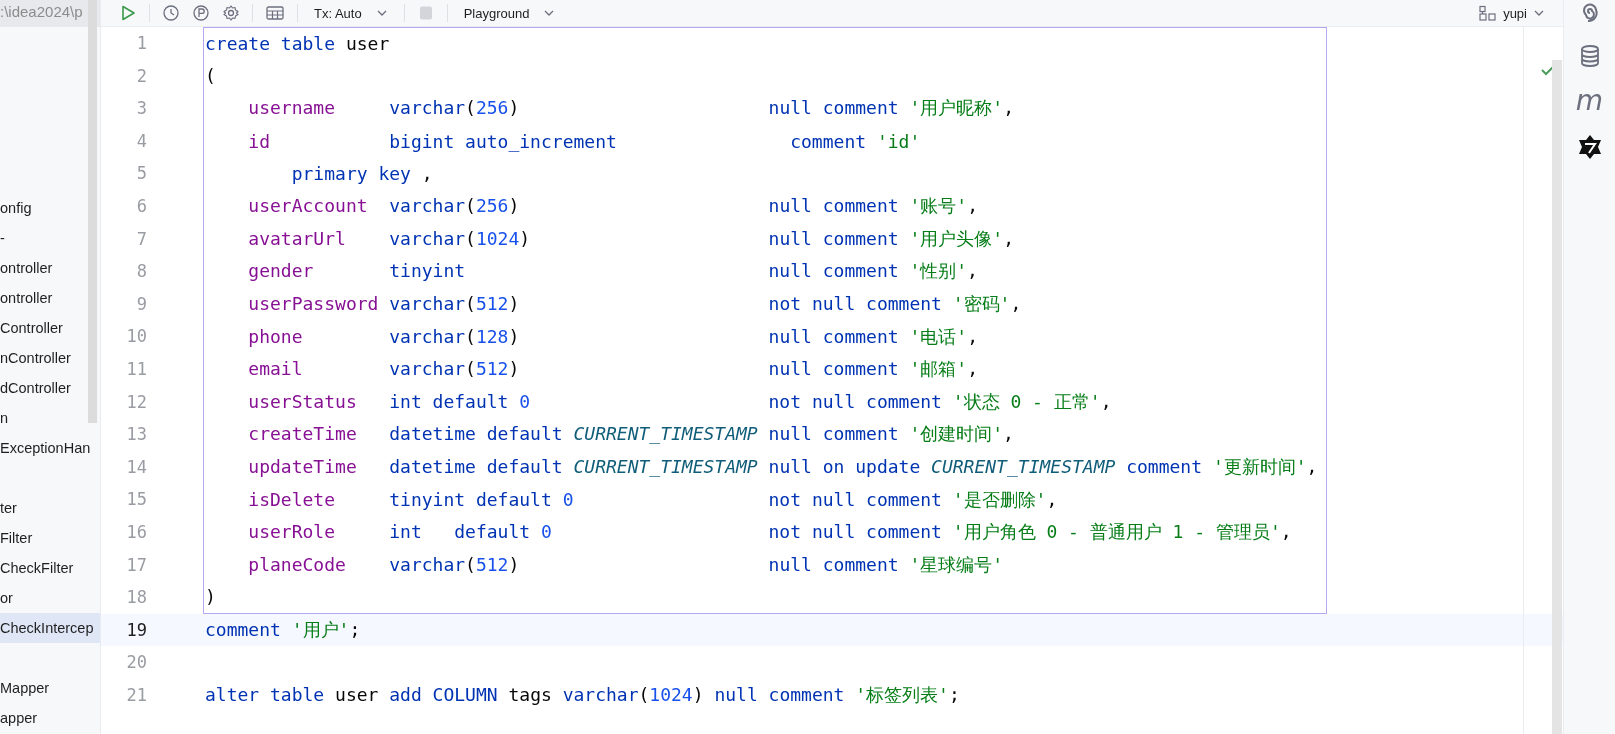  I want to click on code-line: userStatus int default 0 not null comment '状态 0 - 正常',, so click(679, 401).